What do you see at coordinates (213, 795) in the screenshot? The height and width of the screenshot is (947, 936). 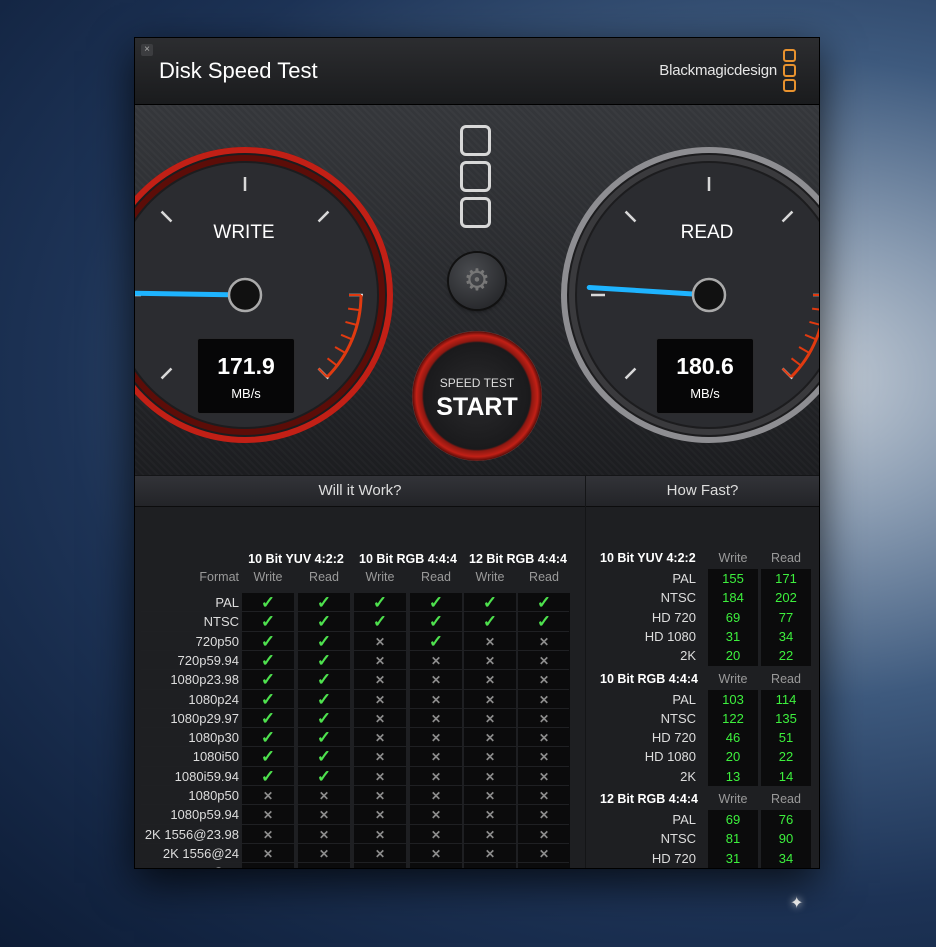 I see `format-label: 1080p50` at bounding box center [213, 795].